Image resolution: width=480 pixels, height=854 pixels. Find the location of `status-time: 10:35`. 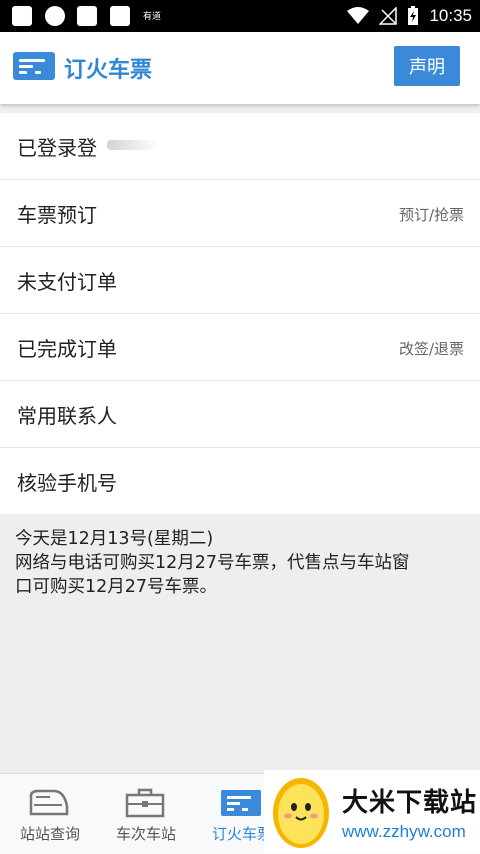

status-time: 10:35 is located at coordinates (450, 15).